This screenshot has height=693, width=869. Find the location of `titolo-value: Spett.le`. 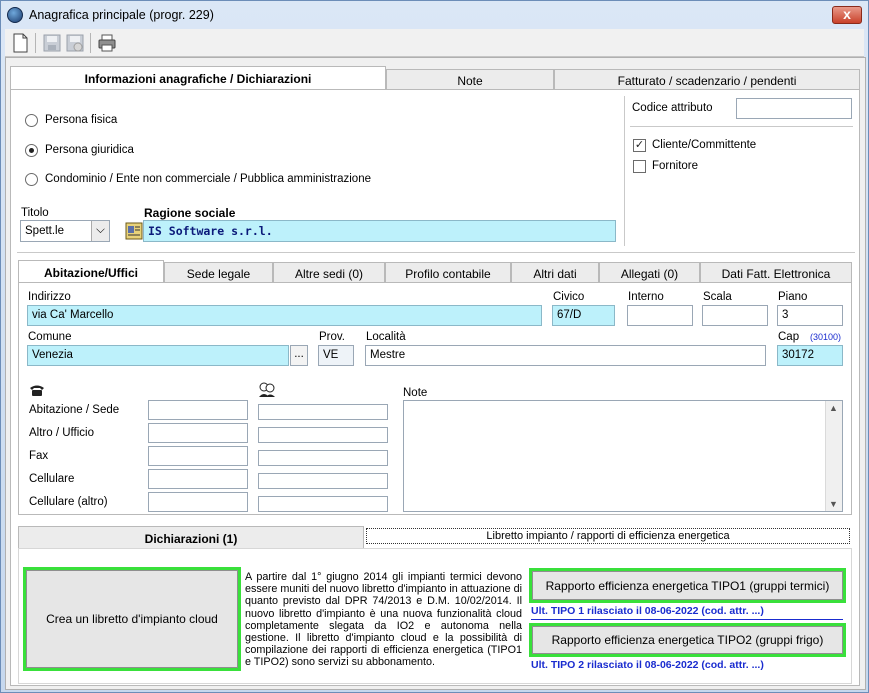

titolo-value: Spett.le is located at coordinates (44, 231).